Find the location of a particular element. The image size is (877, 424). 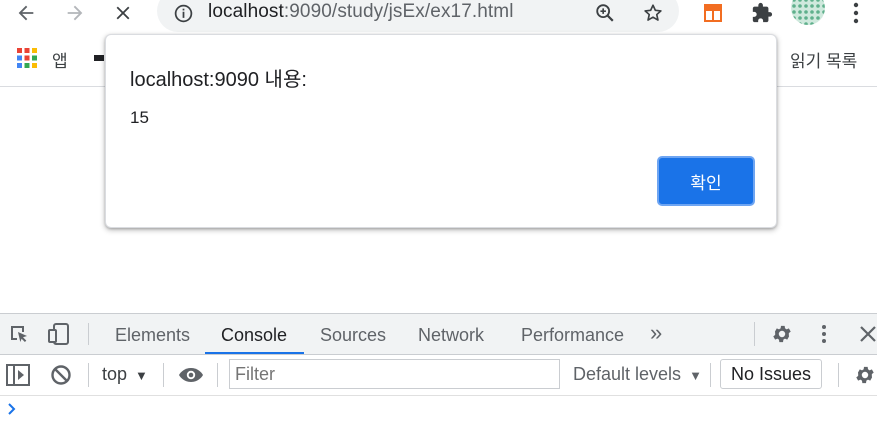

puzzle-icon is located at coordinates (762, 13).